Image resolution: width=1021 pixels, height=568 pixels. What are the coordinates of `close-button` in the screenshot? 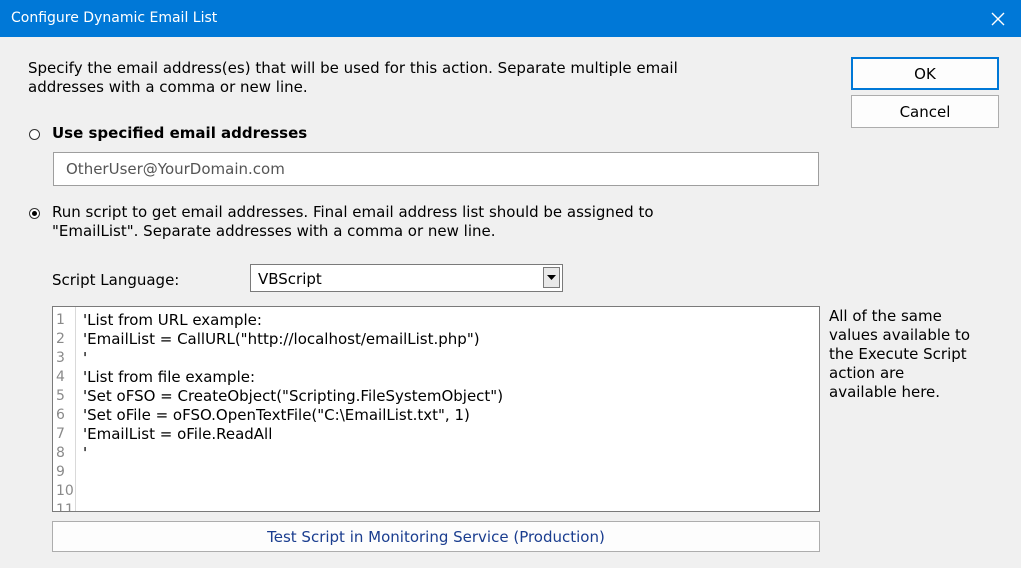 It's located at (998, 18).